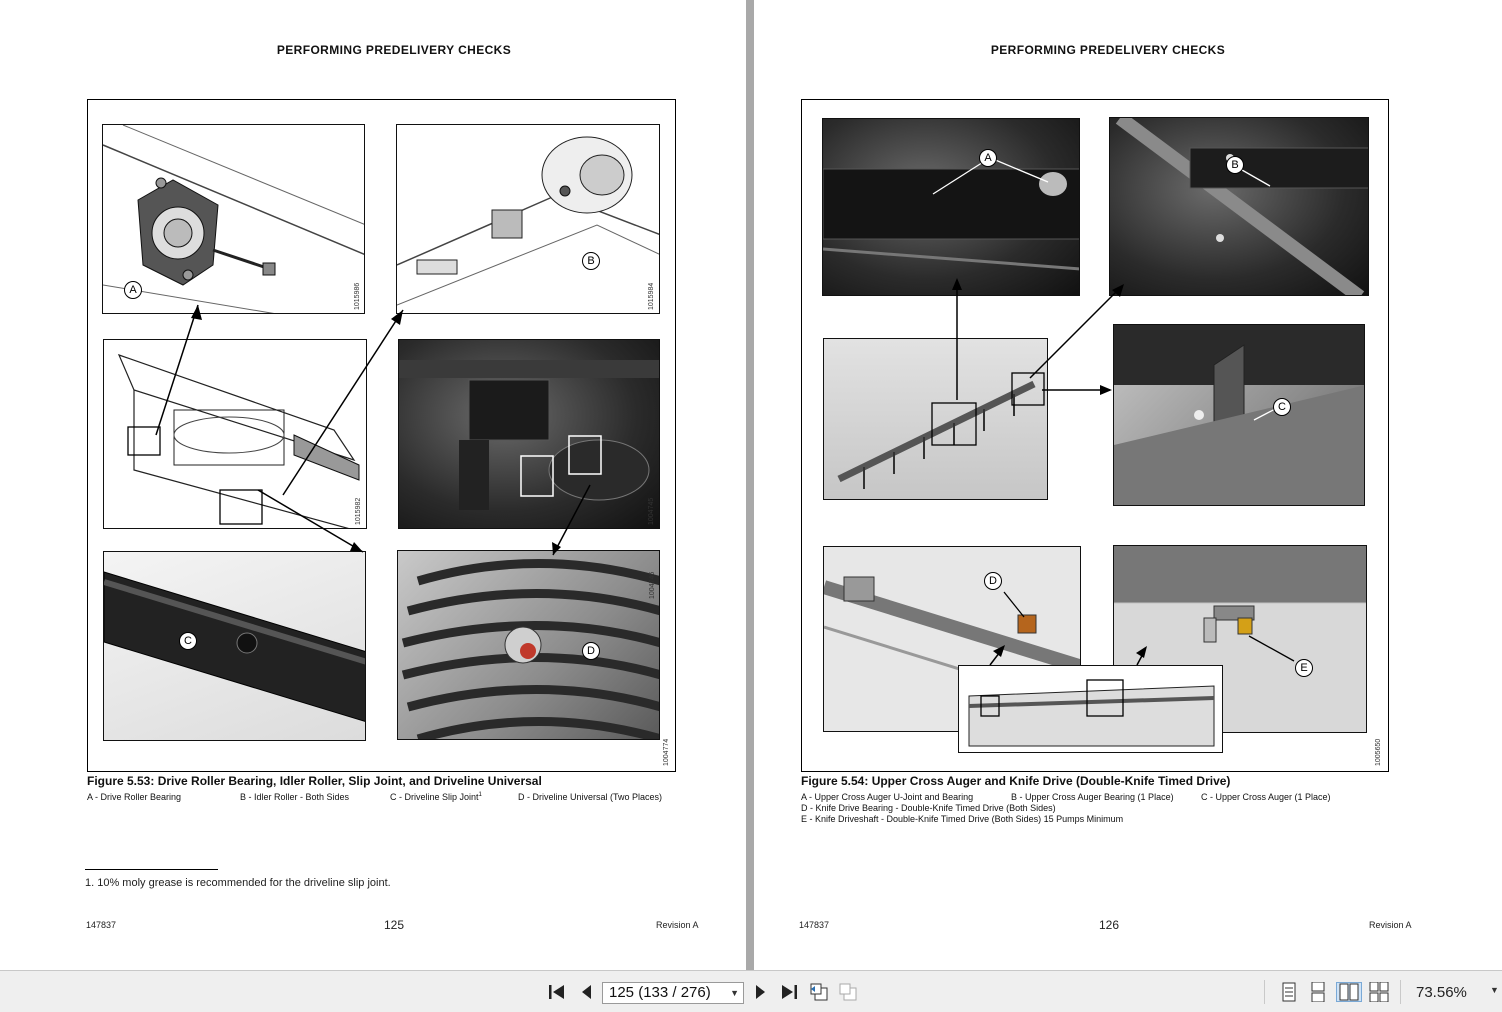  What do you see at coordinates (1379, 992) in the screenshot?
I see `continuous-facing-icon` at bounding box center [1379, 992].